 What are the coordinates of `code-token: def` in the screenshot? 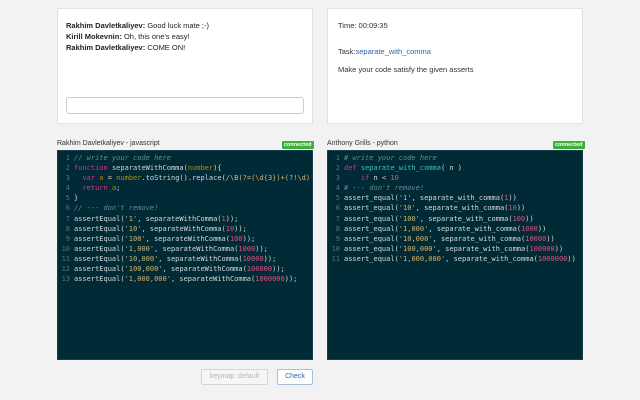 It's located at (352, 168).